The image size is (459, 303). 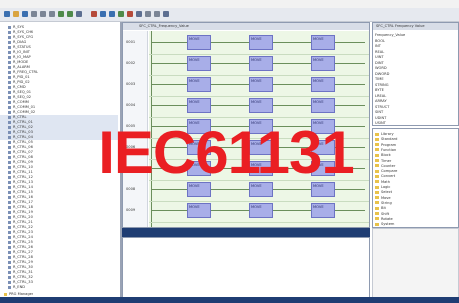 I want to click on status-bar, so click(x=229, y=300).